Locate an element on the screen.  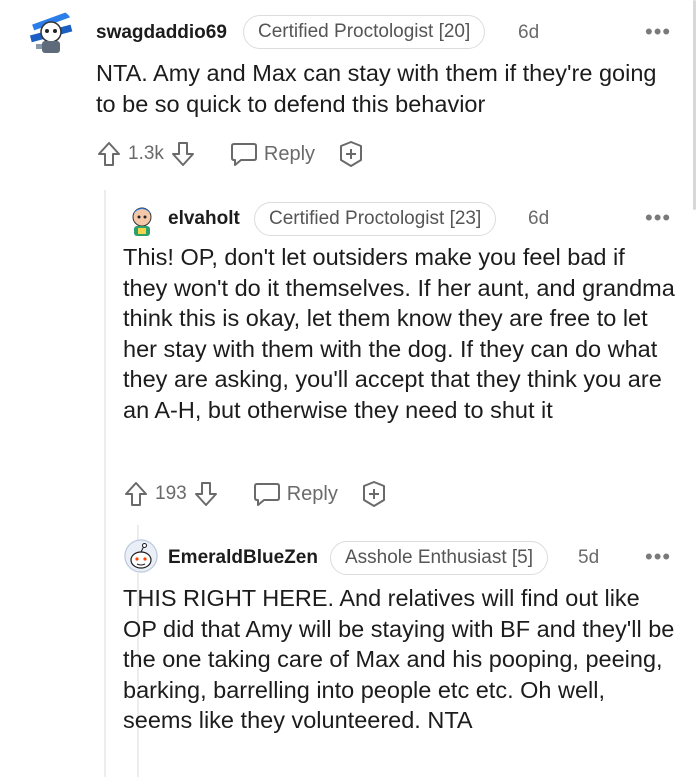
comment-actions: 1.3k Reply is located at coordinates (230, 154).